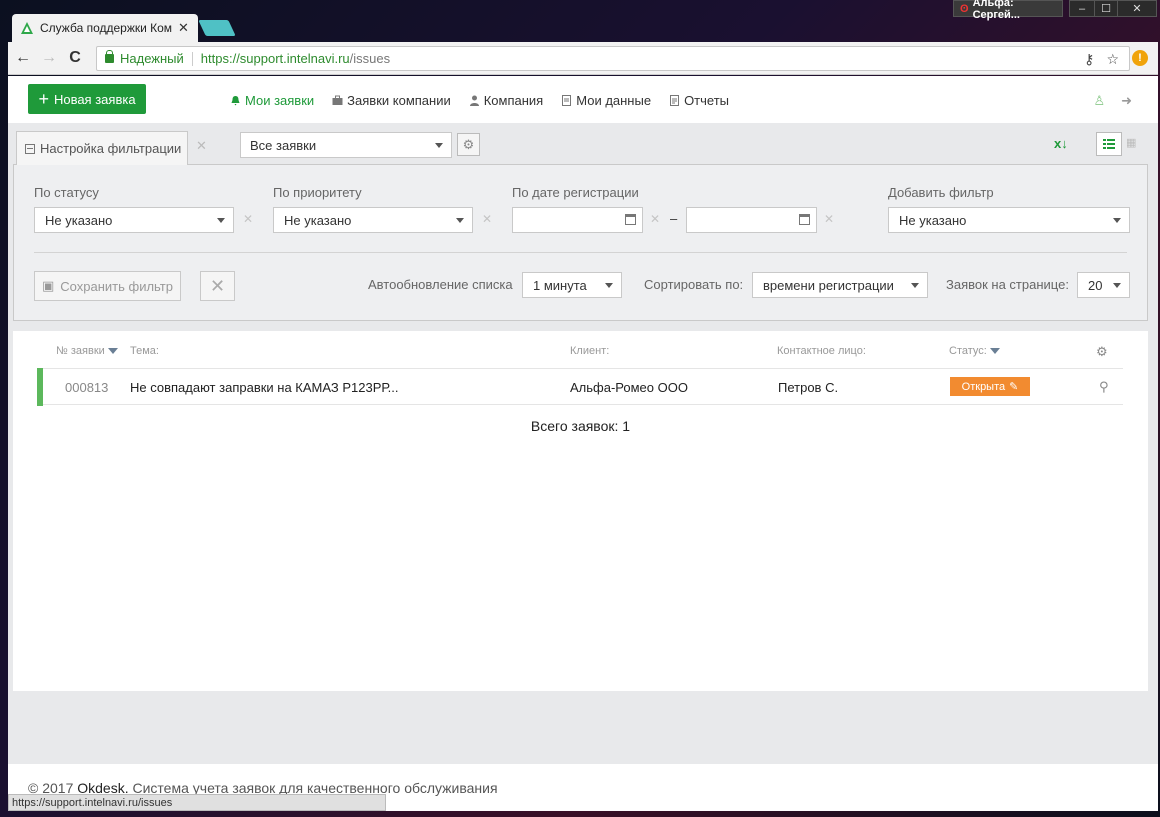  What do you see at coordinates (48, 285) in the screenshot?
I see `floppy-icon: ▣` at bounding box center [48, 285].